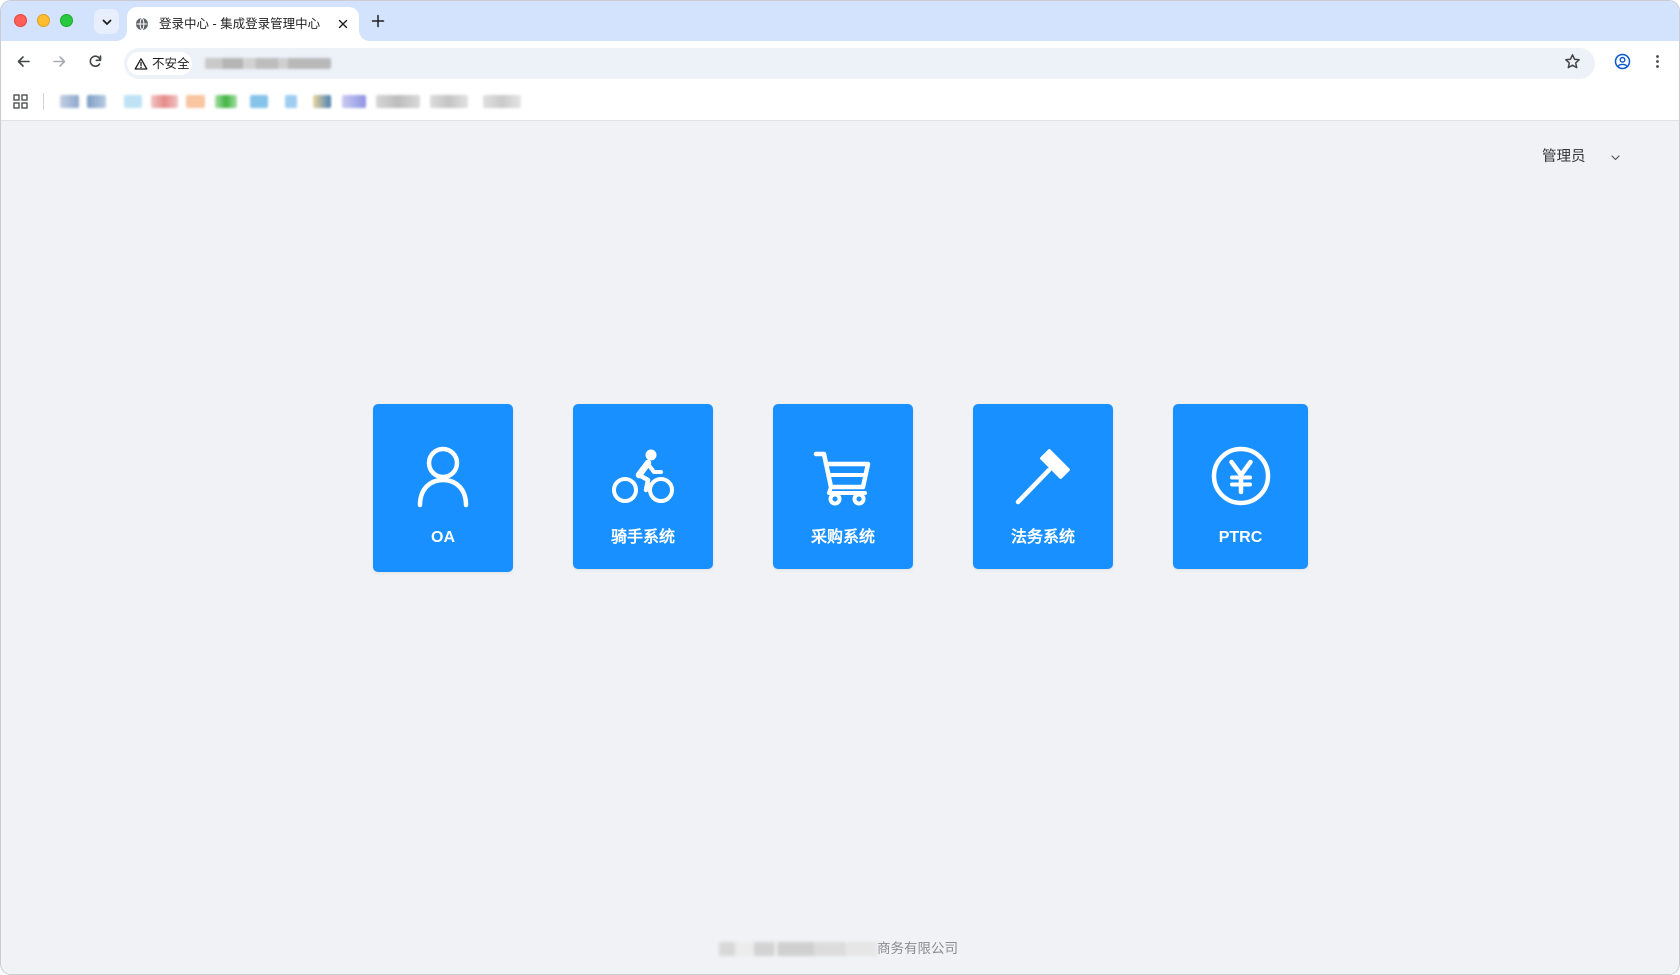  Describe the element at coordinates (1657, 61) in the screenshot. I see `more-vert-icon` at that location.